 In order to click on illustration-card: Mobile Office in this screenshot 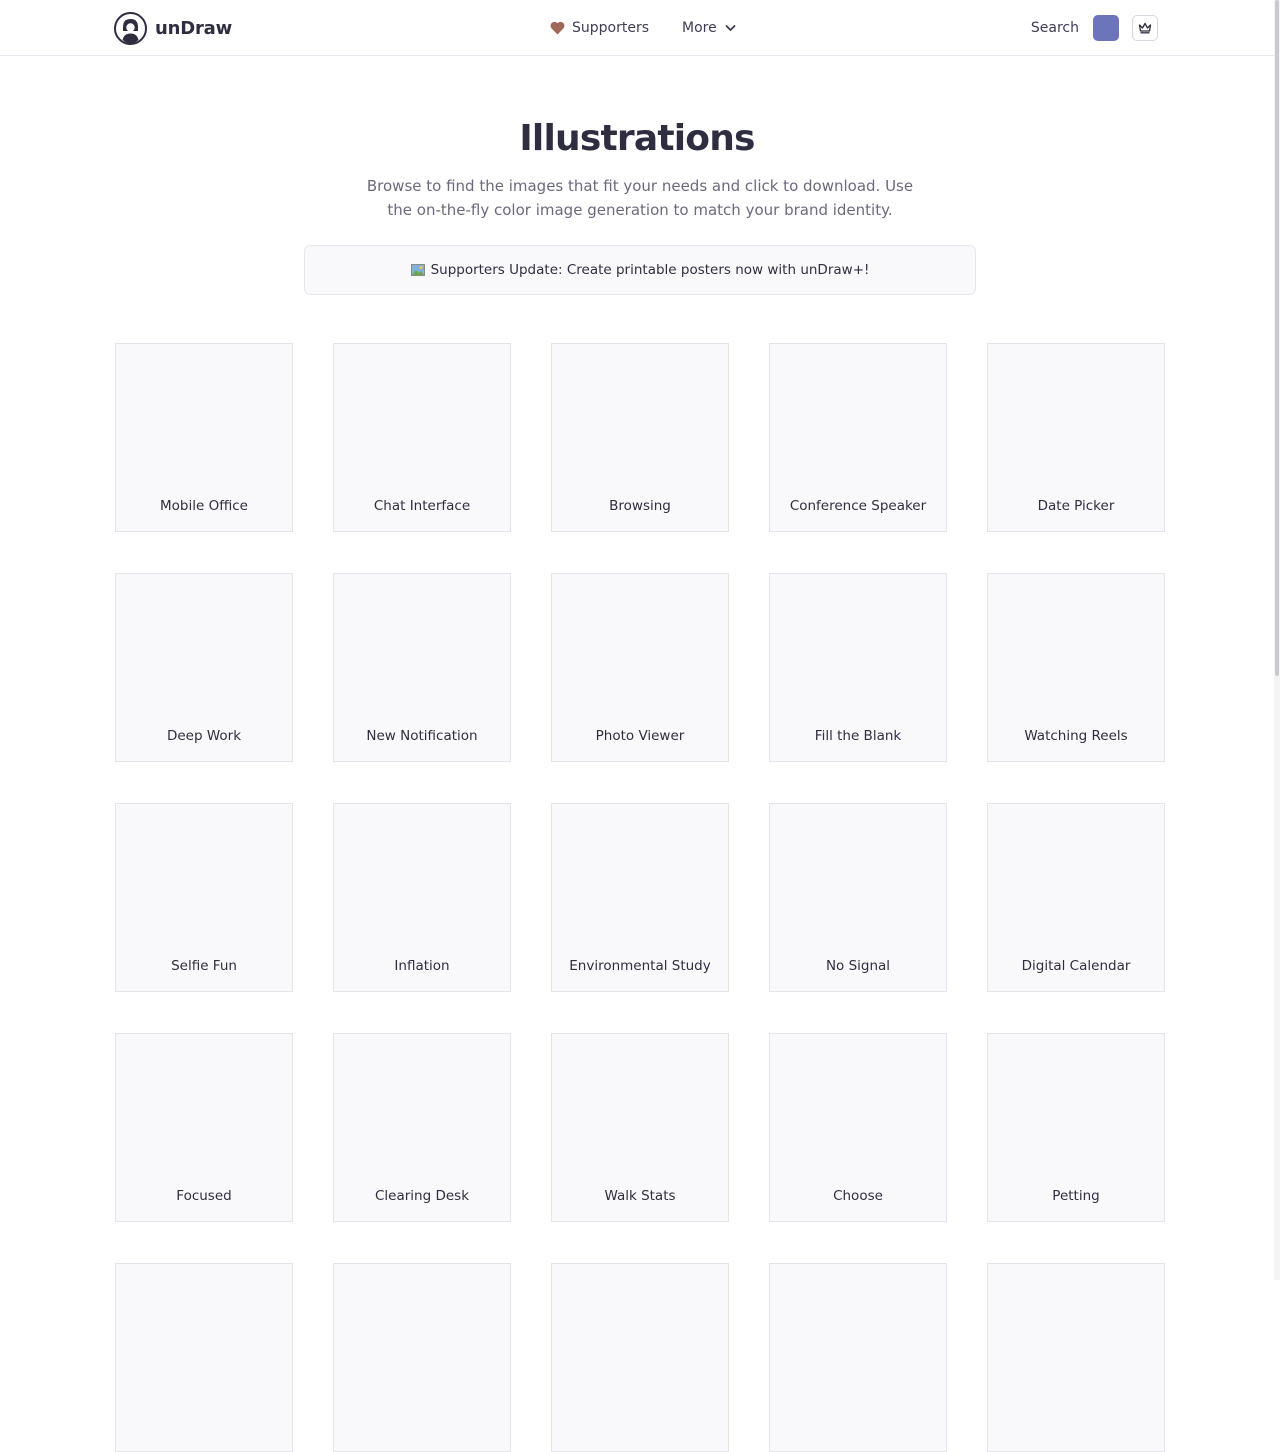, I will do `click(204, 437)`.